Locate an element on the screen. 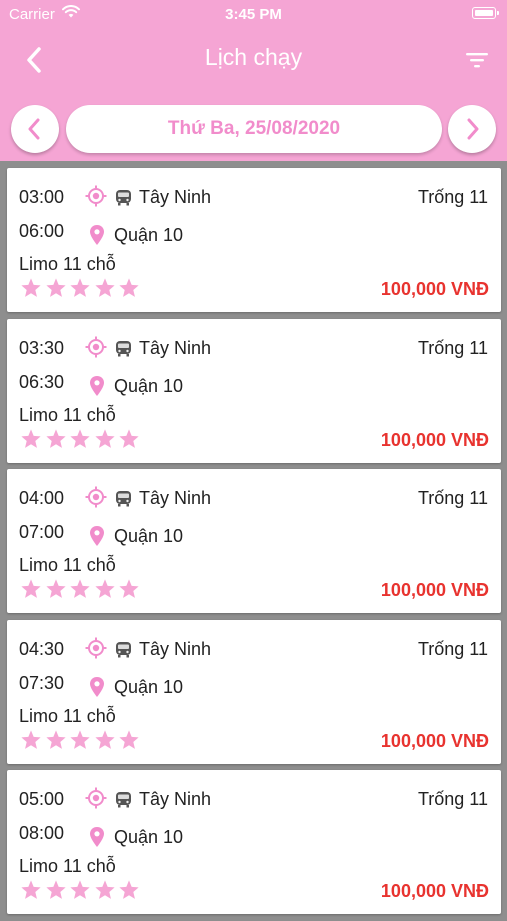 The height and width of the screenshot is (921, 507). chevron-left-icon is located at coordinates (34, 129).